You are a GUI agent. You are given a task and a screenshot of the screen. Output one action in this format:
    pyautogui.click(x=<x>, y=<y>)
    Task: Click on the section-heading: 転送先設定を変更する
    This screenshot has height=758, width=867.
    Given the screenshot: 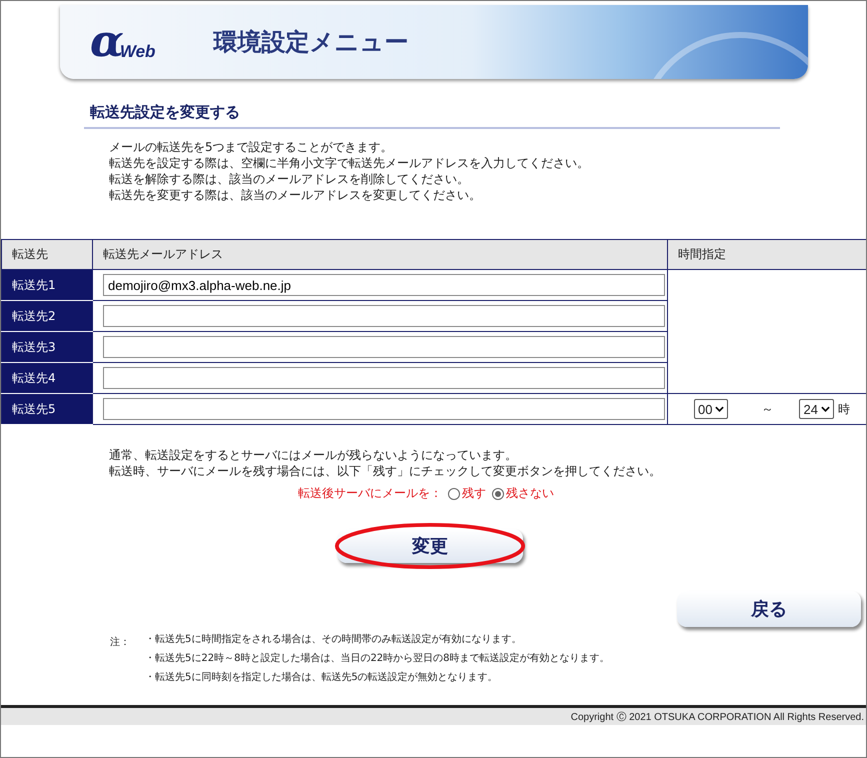 What is the action you would take?
    pyautogui.click(x=432, y=116)
    